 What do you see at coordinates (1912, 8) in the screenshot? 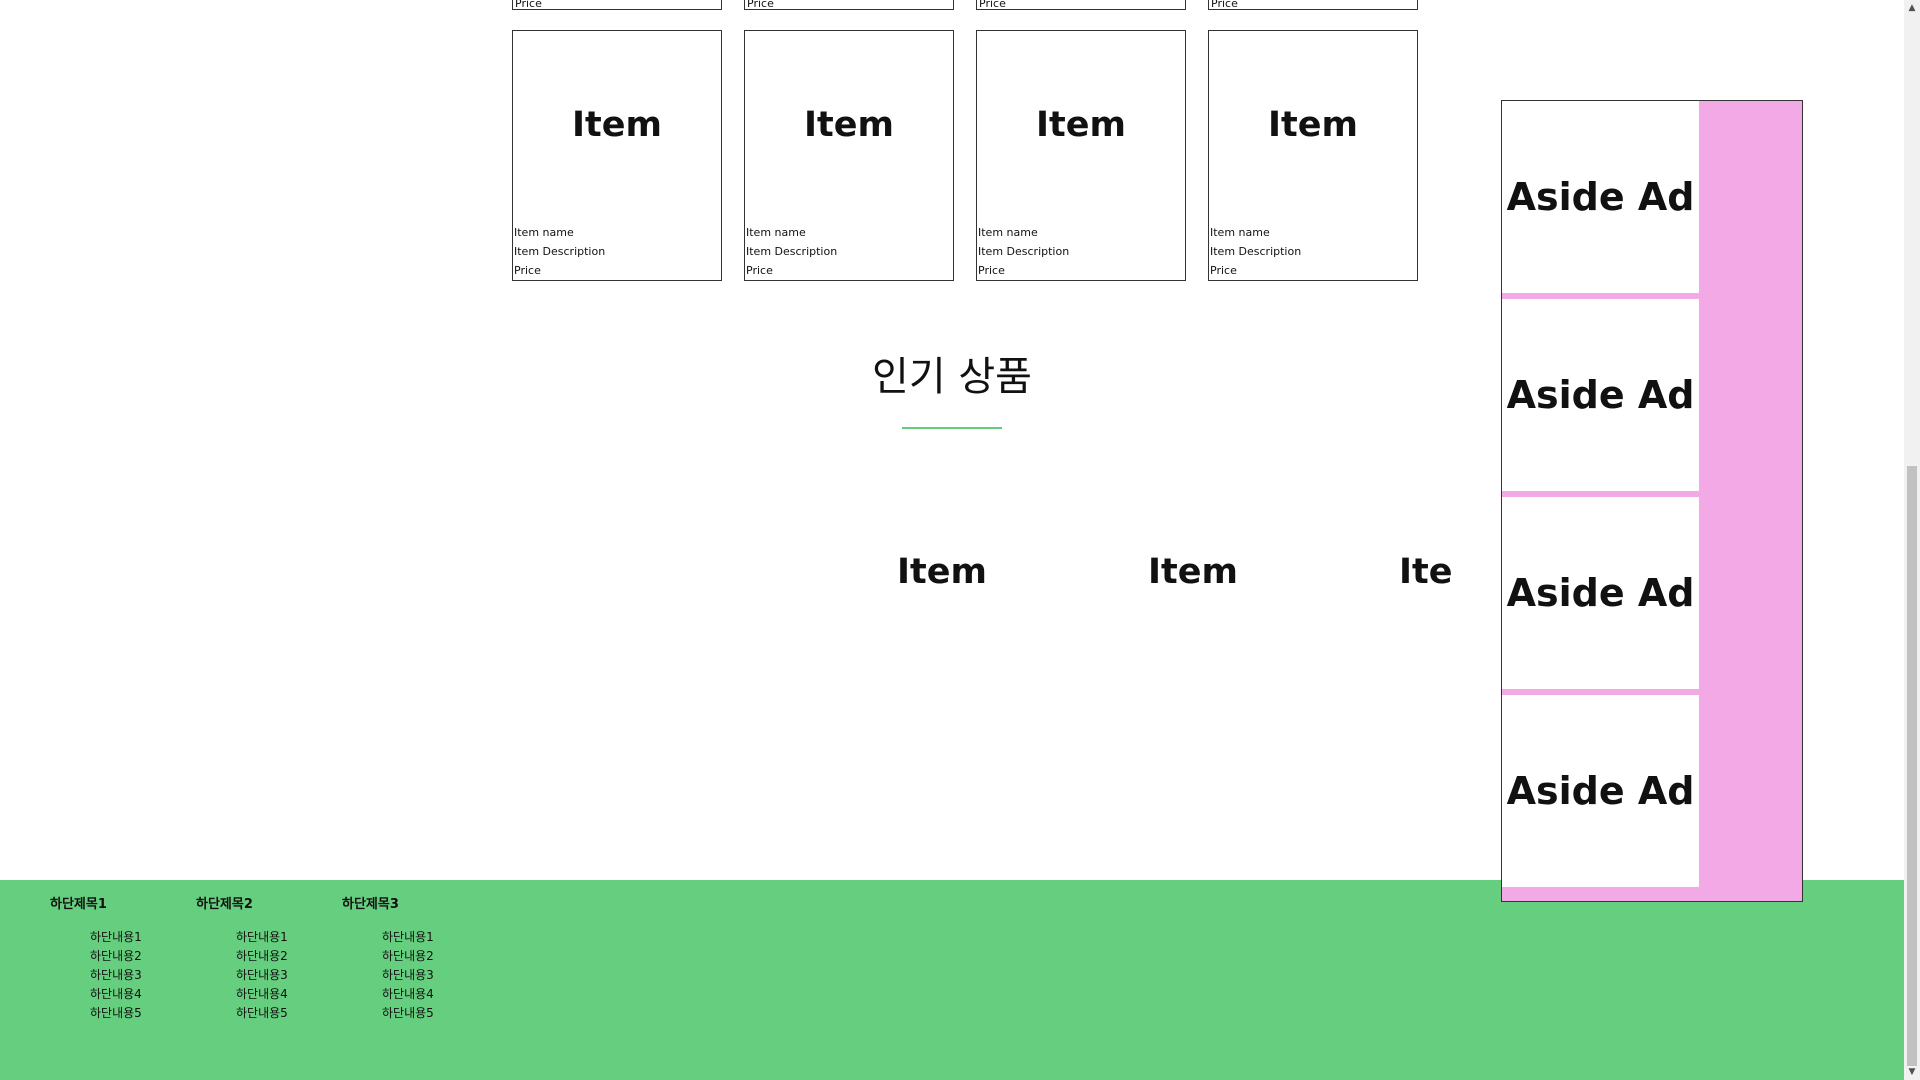
I see `scroll-up-arrow-icon: ▲` at bounding box center [1912, 8].